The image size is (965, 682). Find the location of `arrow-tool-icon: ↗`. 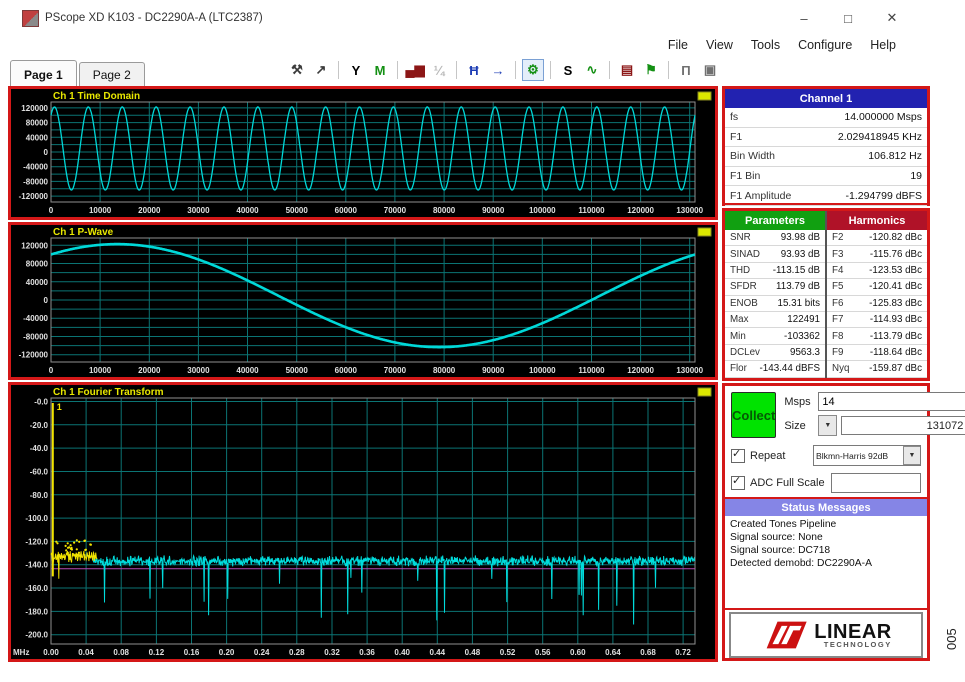

arrow-tool-icon: ↗ is located at coordinates (321, 70).